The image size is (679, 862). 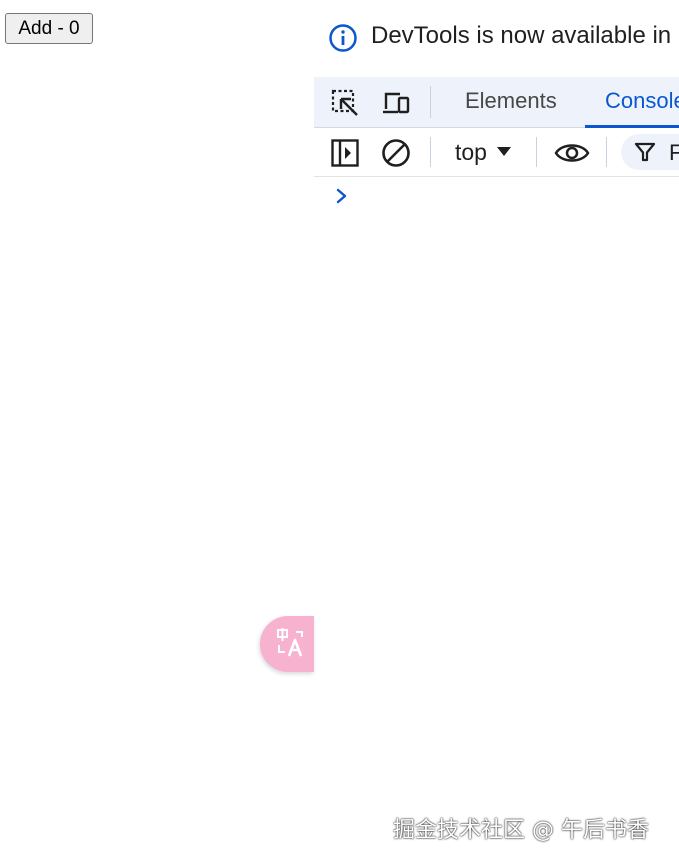 I want to click on context-selector: top, so click(x=483, y=152).